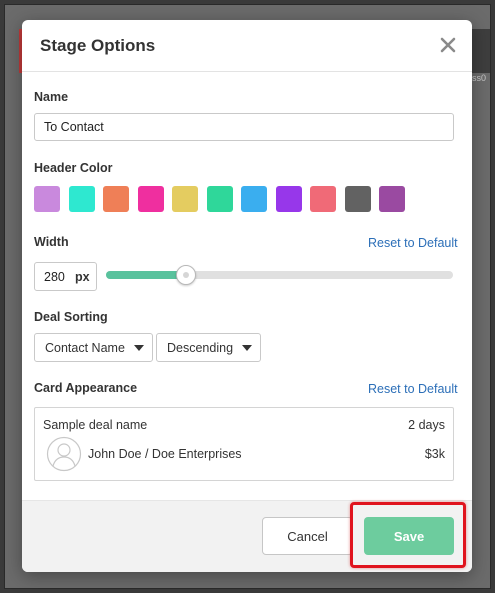 The image size is (495, 593). I want to click on modal-title: Stage Options, so click(98, 45).